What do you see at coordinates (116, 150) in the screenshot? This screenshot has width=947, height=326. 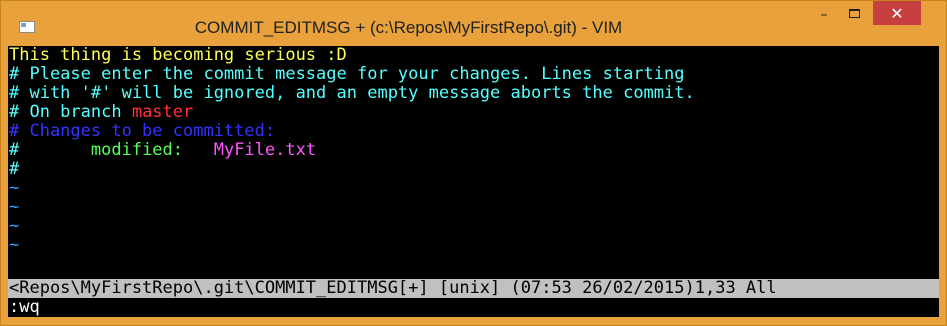 I see `modified-status: modified:` at bounding box center [116, 150].